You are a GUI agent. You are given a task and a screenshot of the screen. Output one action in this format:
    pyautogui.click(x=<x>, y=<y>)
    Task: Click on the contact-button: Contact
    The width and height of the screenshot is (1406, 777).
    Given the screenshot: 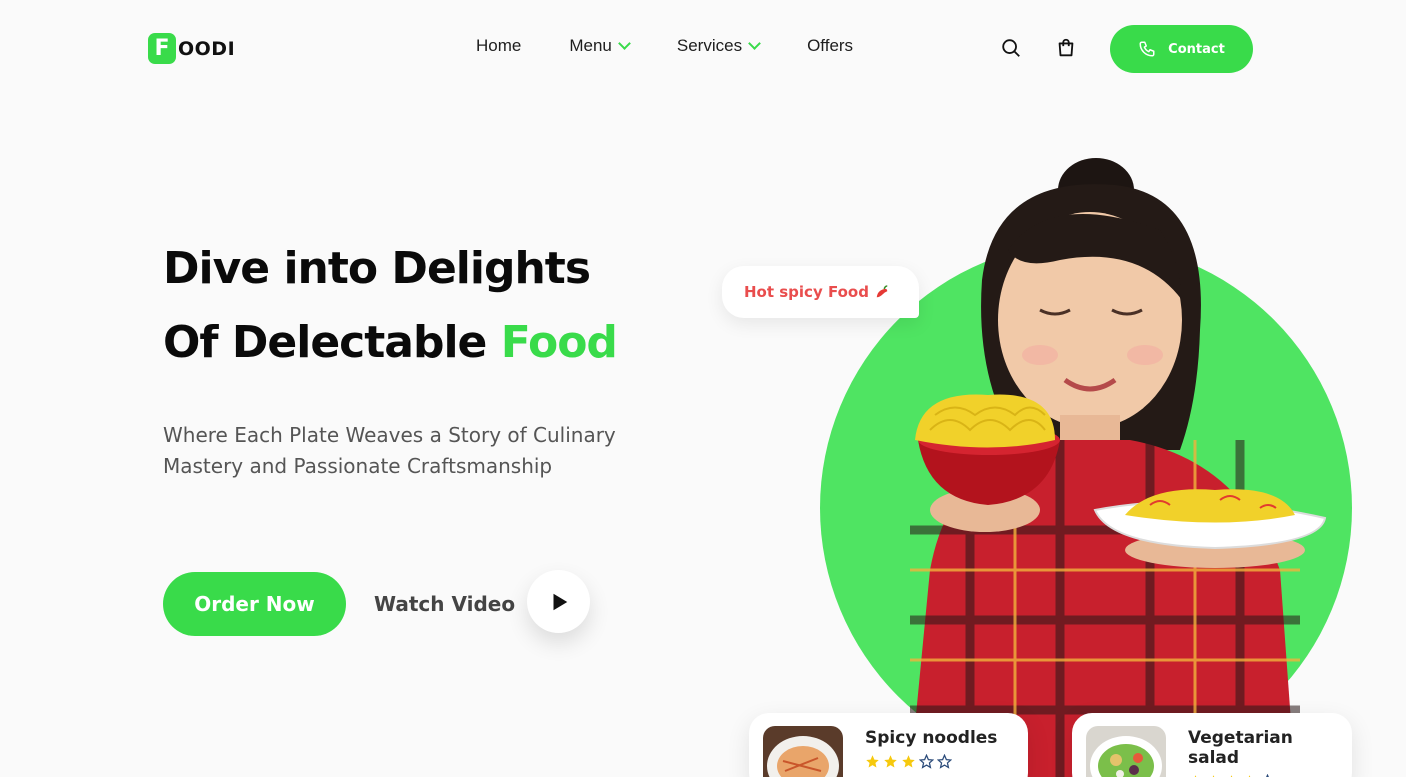 What is the action you would take?
    pyautogui.click(x=1181, y=49)
    